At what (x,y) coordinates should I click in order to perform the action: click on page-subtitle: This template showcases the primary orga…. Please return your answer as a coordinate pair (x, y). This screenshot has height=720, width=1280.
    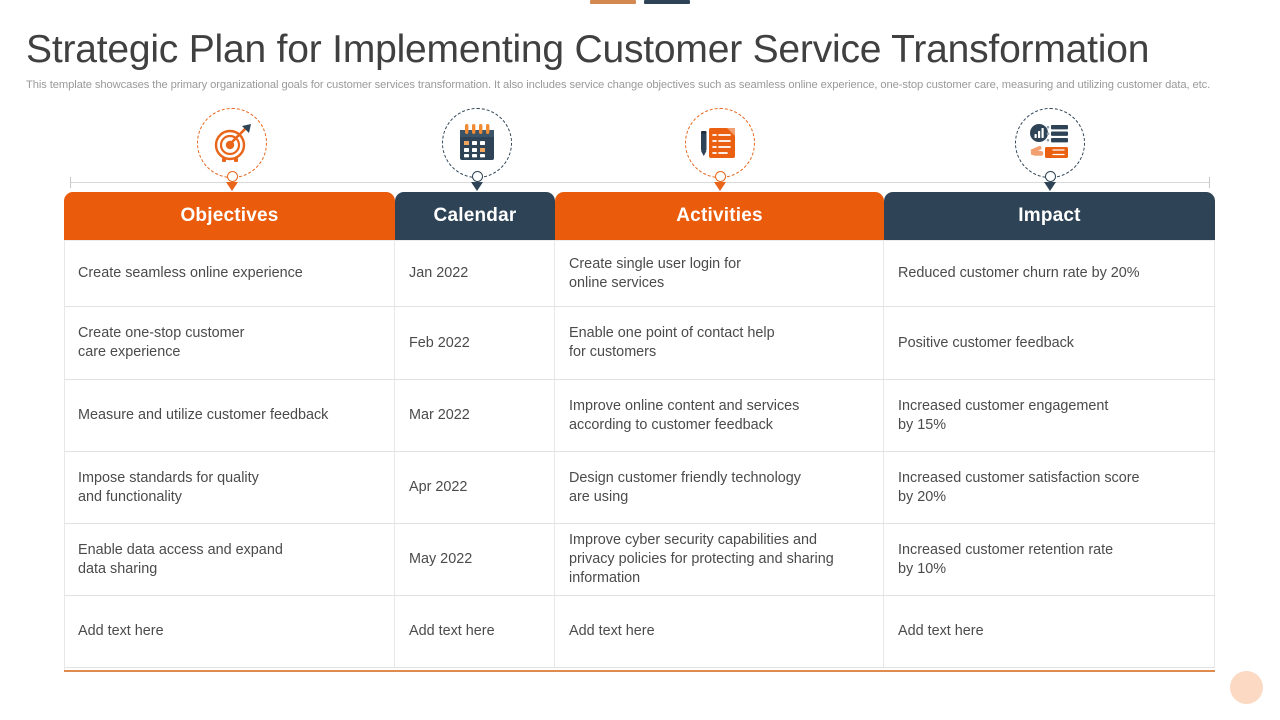
    Looking at the image, I should click on (618, 85).